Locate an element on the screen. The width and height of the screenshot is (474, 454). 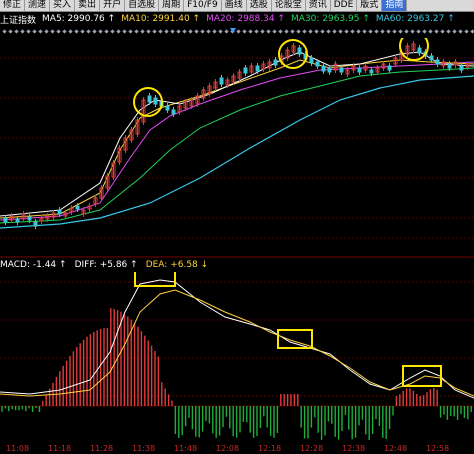
toolbar-item-10: 论股堂 is located at coordinates (289, 5).